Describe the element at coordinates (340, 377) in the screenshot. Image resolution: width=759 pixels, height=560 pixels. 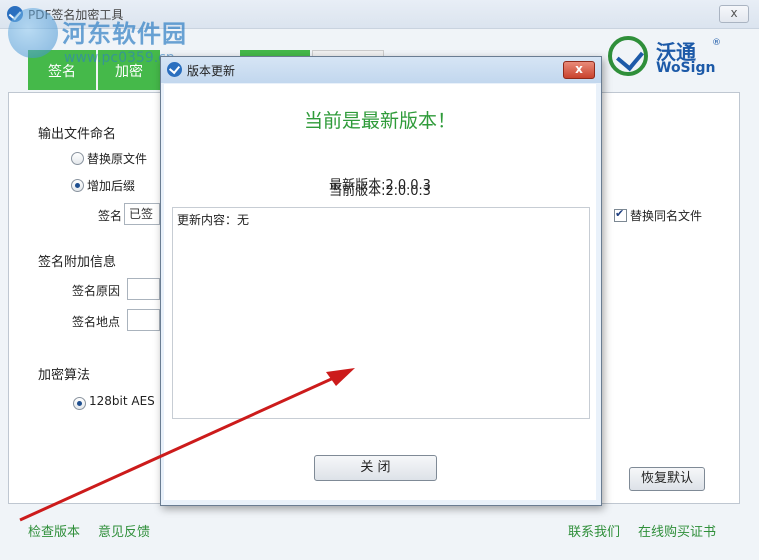
I see `arrow-head` at that location.